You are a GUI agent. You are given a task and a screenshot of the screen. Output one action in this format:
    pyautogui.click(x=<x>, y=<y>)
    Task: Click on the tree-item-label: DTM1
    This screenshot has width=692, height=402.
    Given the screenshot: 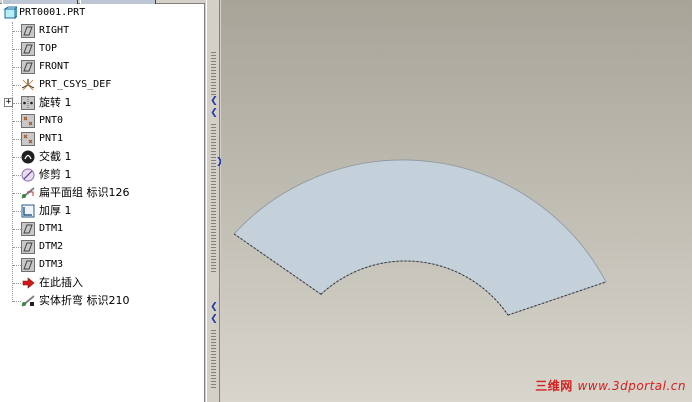 What is the action you would take?
    pyautogui.click(x=51, y=228)
    